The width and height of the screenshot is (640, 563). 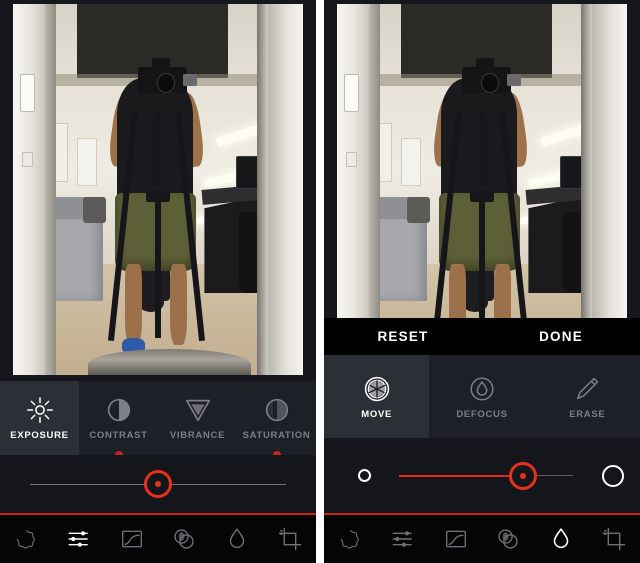 I want to click on large-circle-icon, so click(x=613, y=475).